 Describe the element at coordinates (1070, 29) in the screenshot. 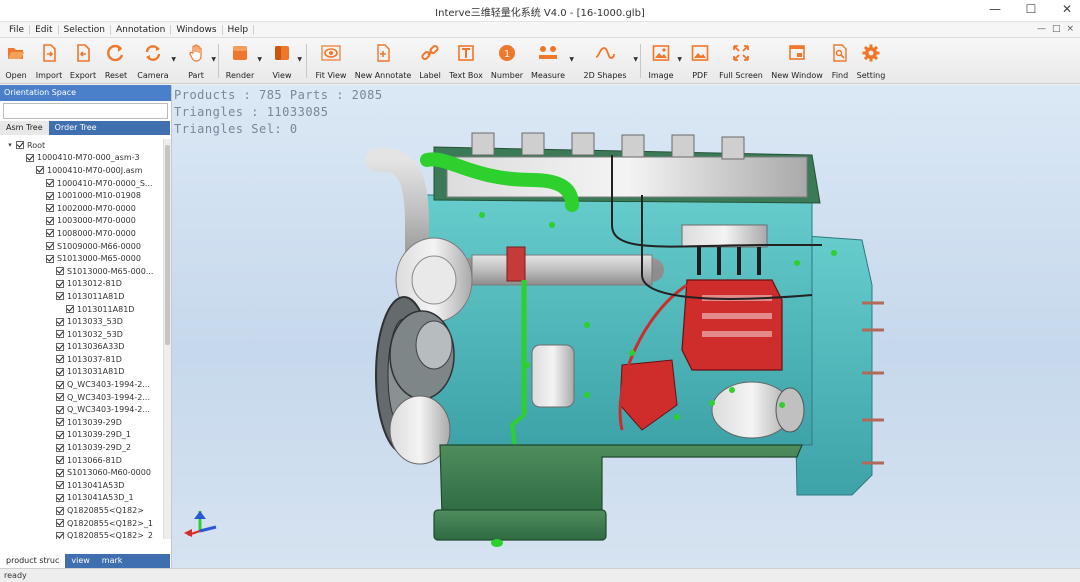

I see `mdi-close-button: ×` at that location.